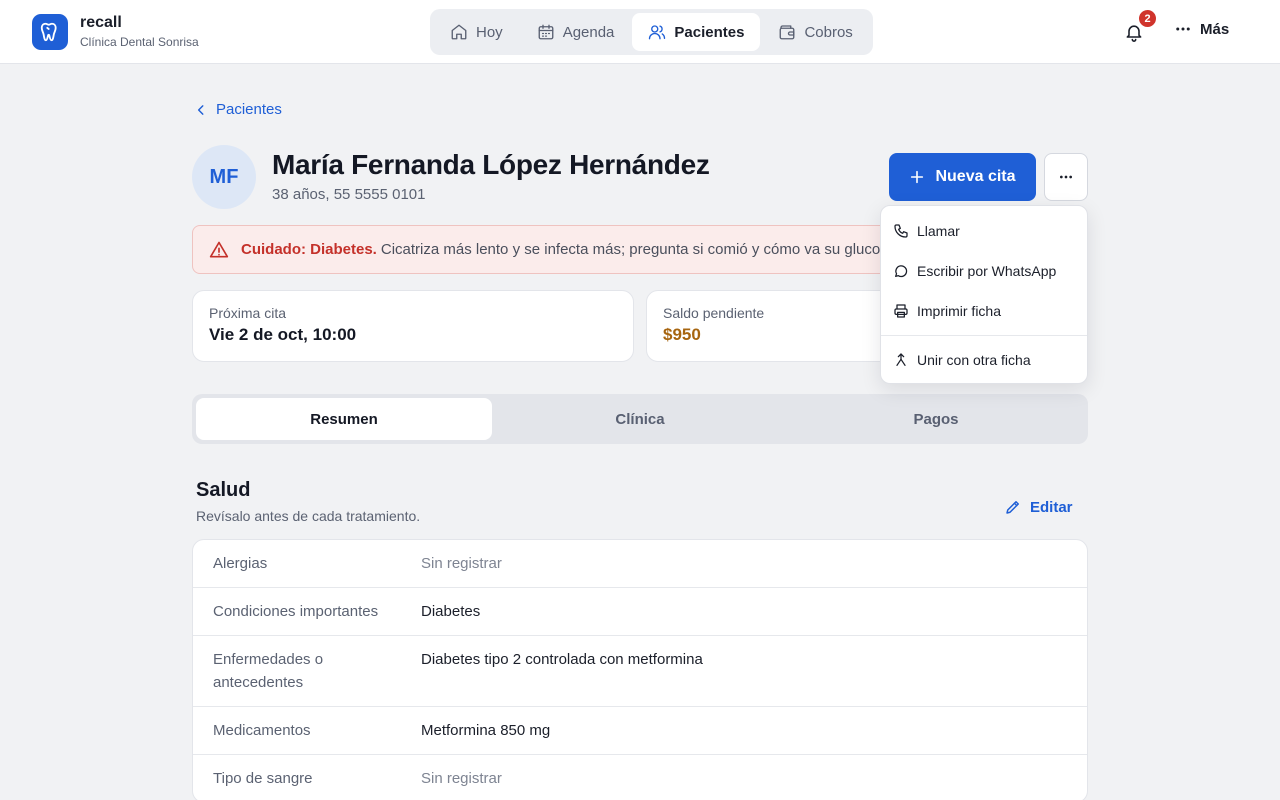  I want to click on phone-icon, so click(901, 231).